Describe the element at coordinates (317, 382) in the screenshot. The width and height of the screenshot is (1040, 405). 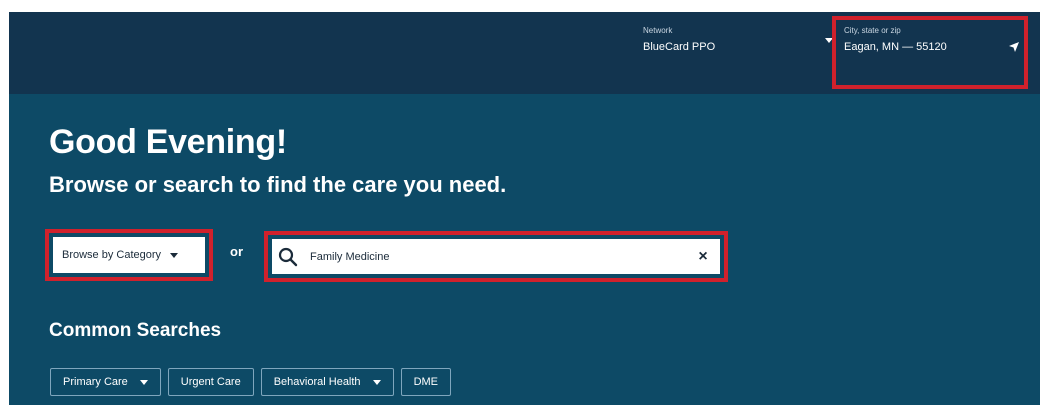
I see `chip-label: Behavioral Health` at that location.